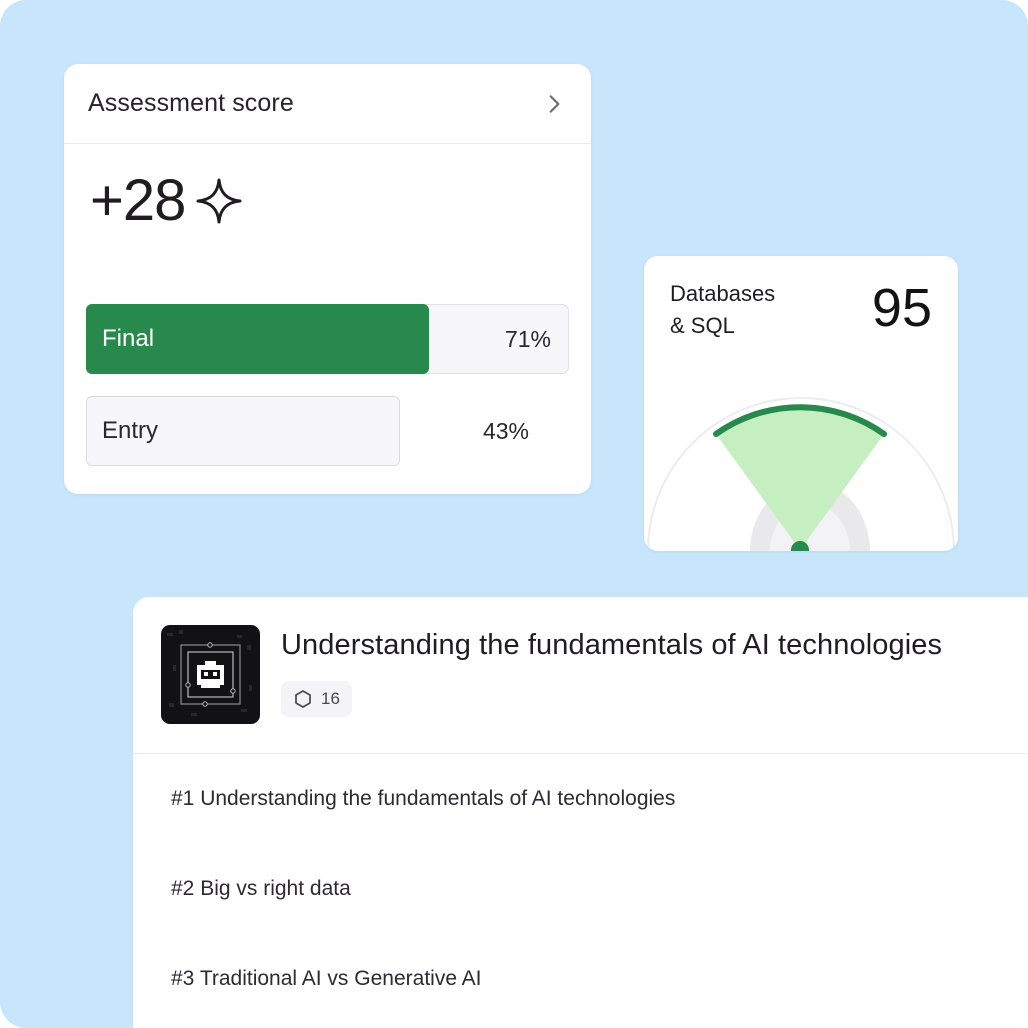 Image resolution: width=1028 pixels, height=1028 pixels. I want to click on lesson-item: #2 Big vs right data, so click(580, 889).